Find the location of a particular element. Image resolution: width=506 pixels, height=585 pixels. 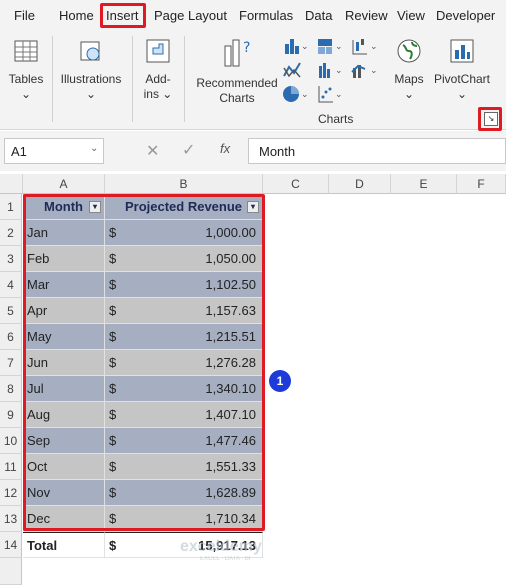

scatter-chart-icon: ⌄ is located at coordinates (330, 94).